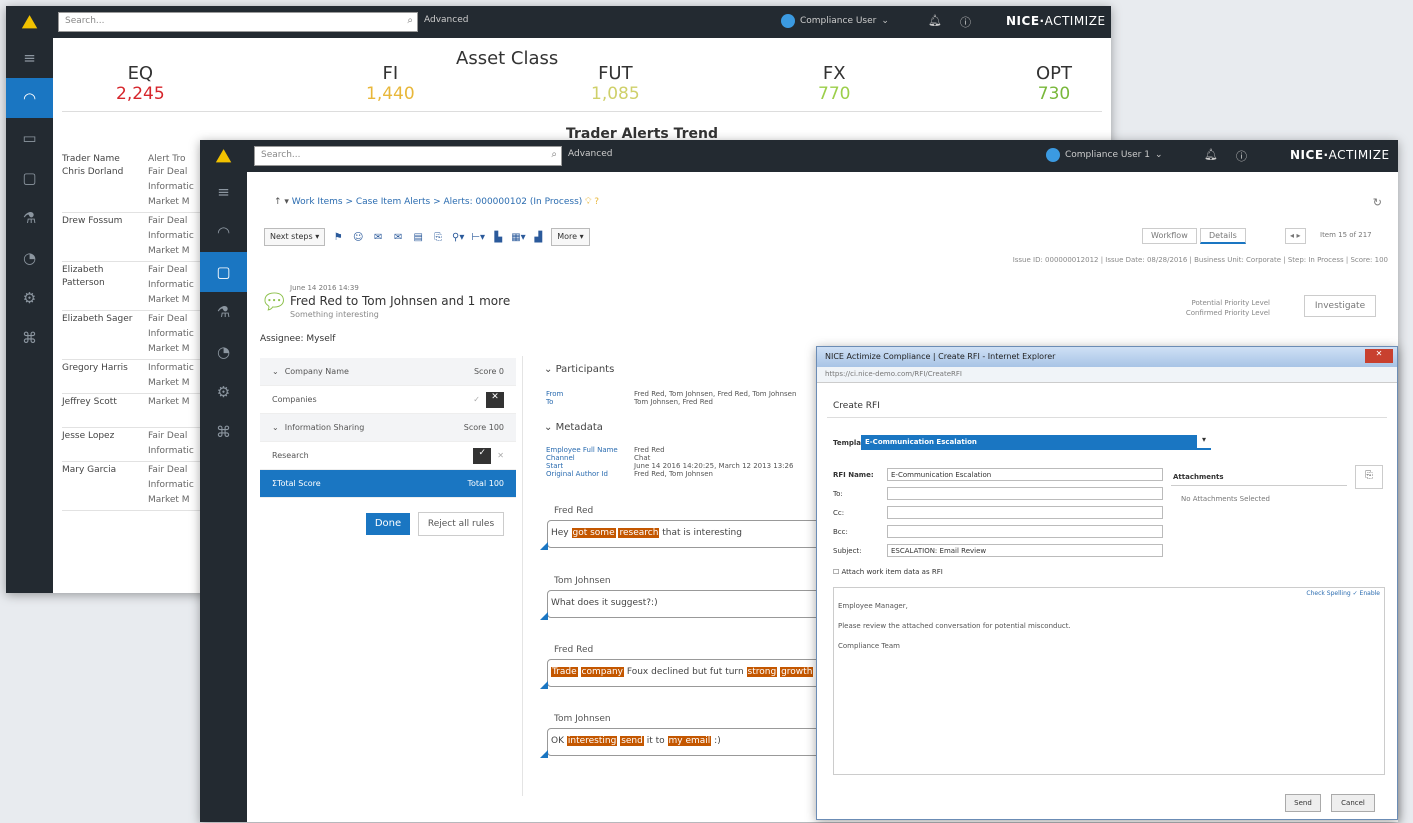  I want to click on trader-name: Elizabeth Sager, so click(104, 319).